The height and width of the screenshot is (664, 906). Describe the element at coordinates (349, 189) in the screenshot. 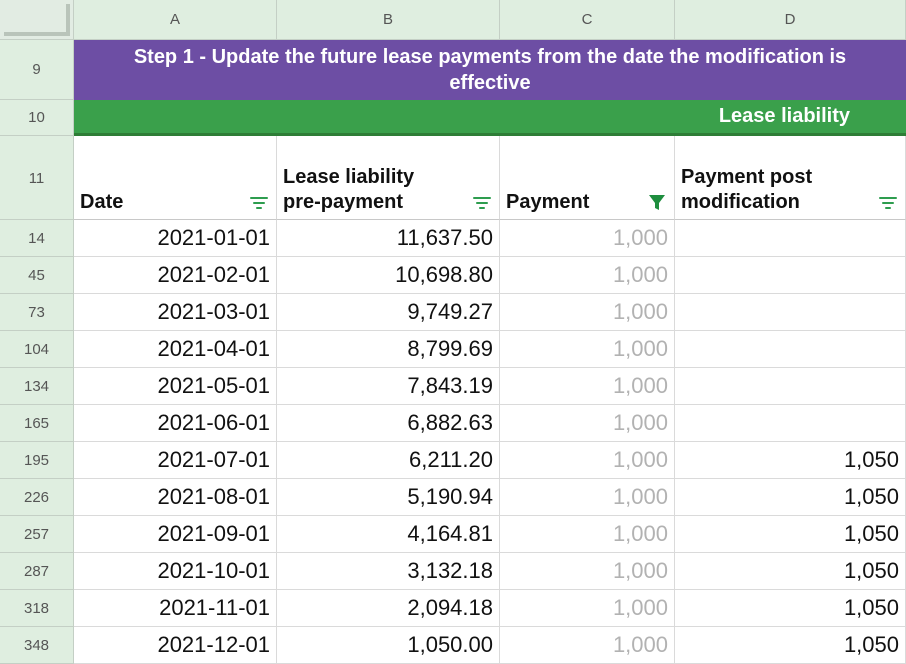

I see `header-lease-liability-label: Lease liability pre-payment` at that location.